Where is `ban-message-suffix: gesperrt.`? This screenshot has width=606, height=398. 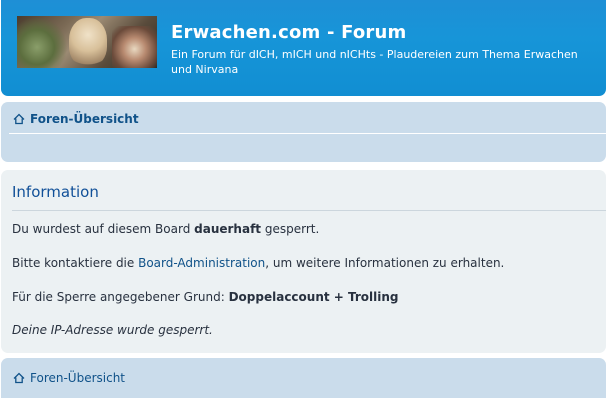
ban-message-suffix: gesperrt. is located at coordinates (290, 229).